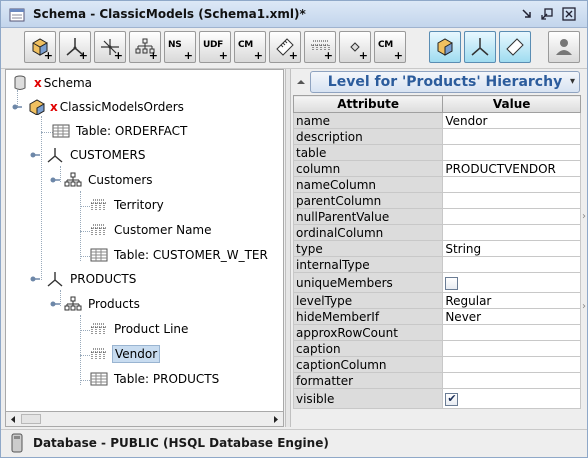  What do you see at coordinates (436, 380) in the screenshot?
I see `property-row: formatter` at bounding box center [436, 380].